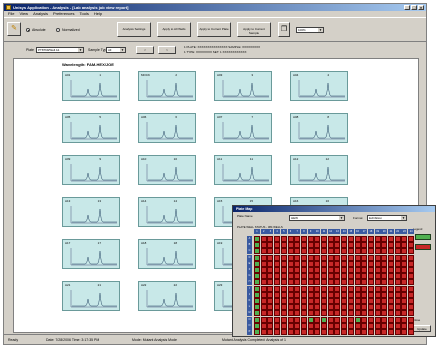  Describe the element at coordinates (319, 86) in the screenshot. I see `chromatogram-tile: A04 4` at that location.